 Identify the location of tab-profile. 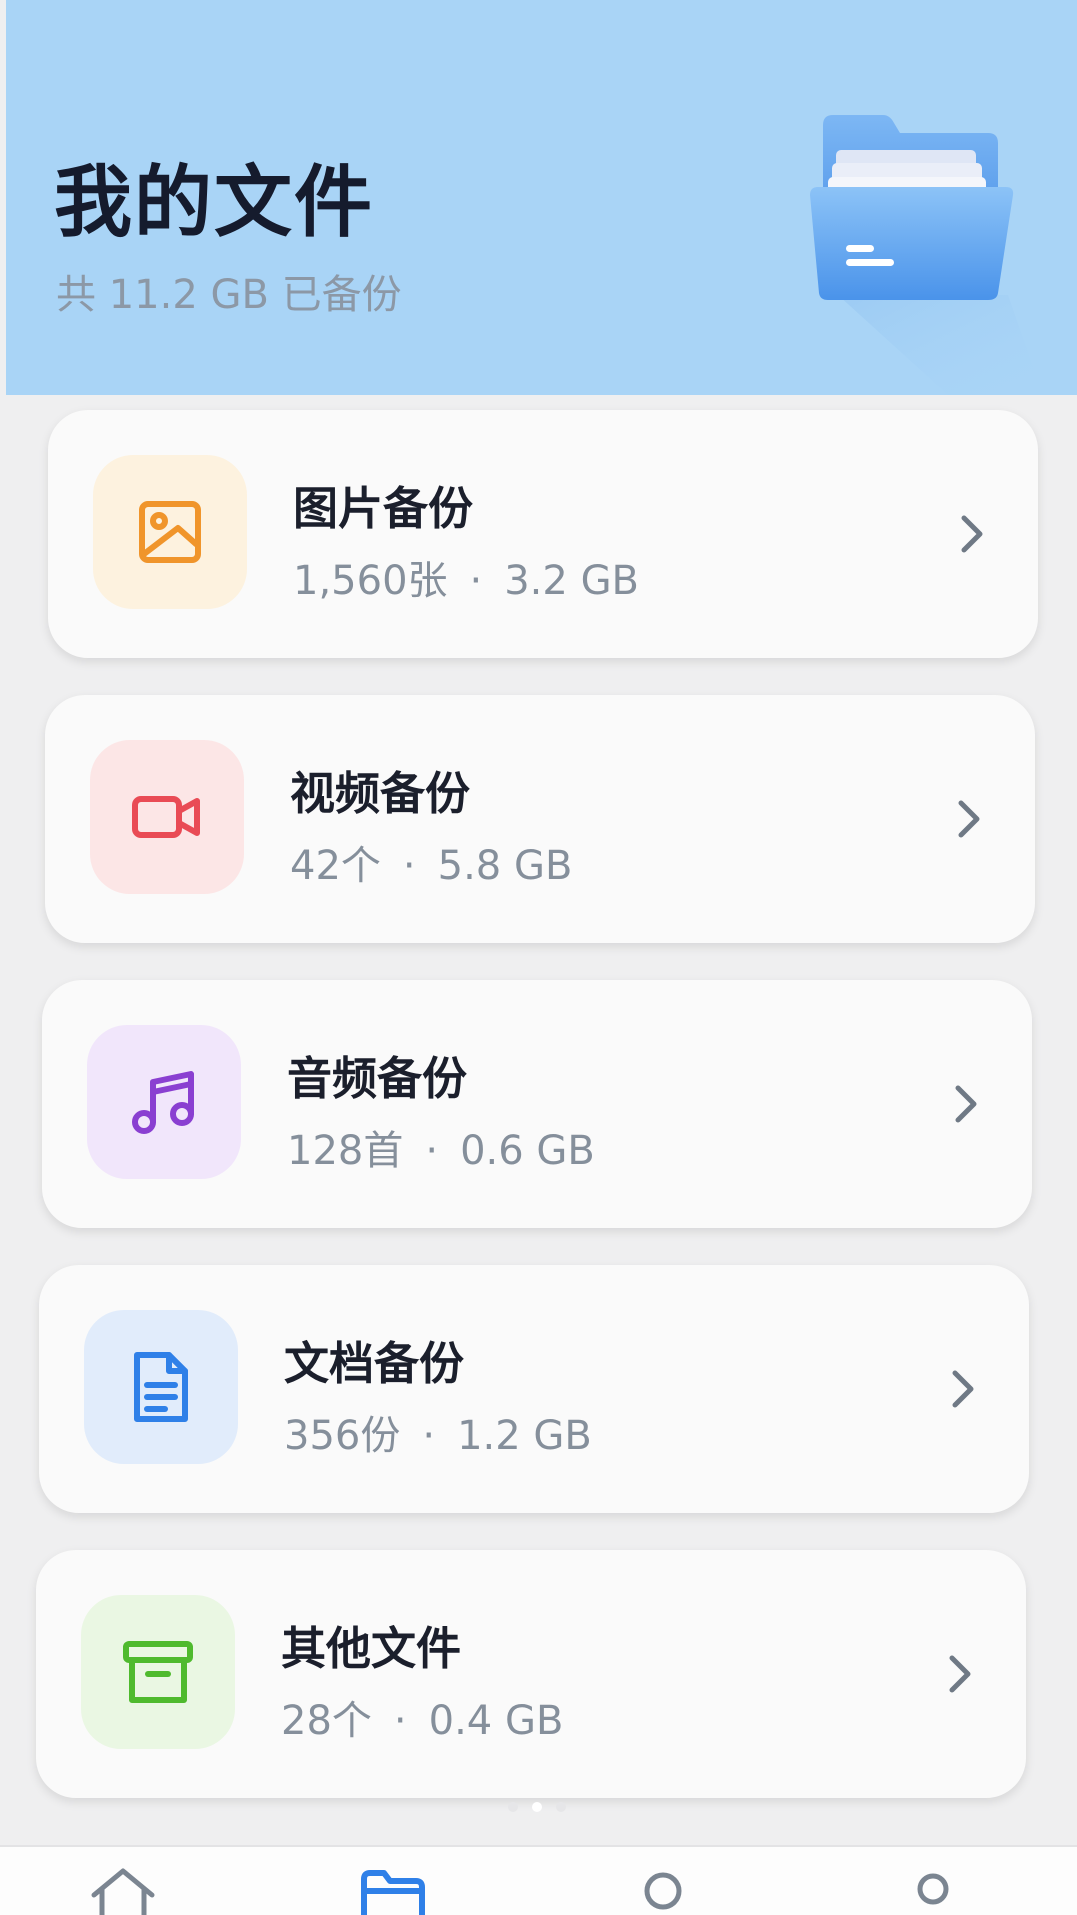
(933, 1890).